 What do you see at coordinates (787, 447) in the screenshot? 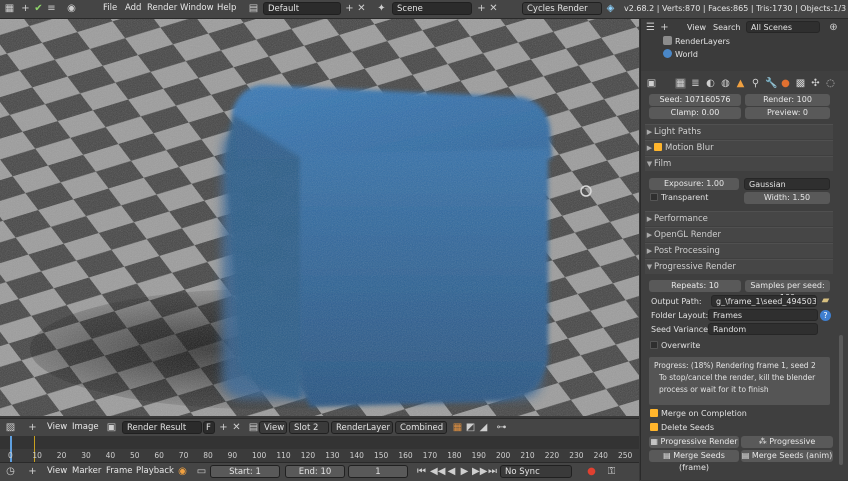
I see `progressive-animation-button: ⁂ Progressive Animation` at bounding box center [787, 447].